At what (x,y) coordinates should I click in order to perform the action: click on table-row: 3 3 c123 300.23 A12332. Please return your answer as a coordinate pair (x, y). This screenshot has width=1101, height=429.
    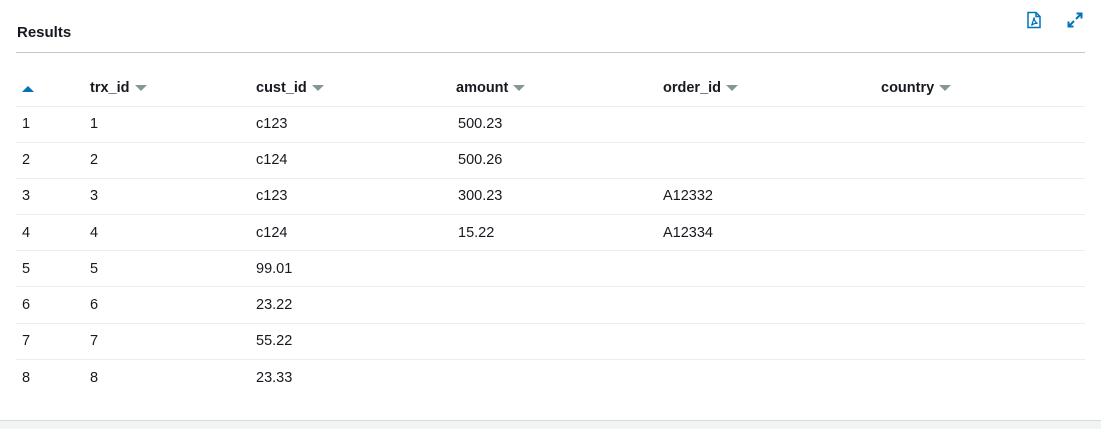
    Looking at the image, I should click on (550, 197).